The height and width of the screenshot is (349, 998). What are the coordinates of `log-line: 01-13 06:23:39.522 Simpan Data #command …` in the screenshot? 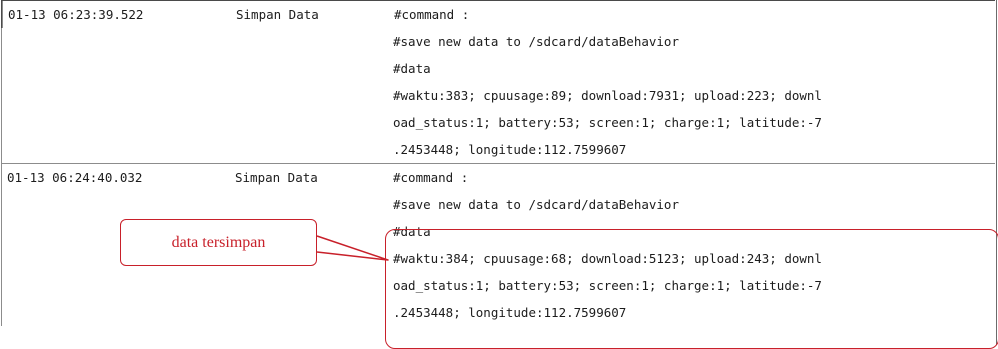 It's located at (498, 14).